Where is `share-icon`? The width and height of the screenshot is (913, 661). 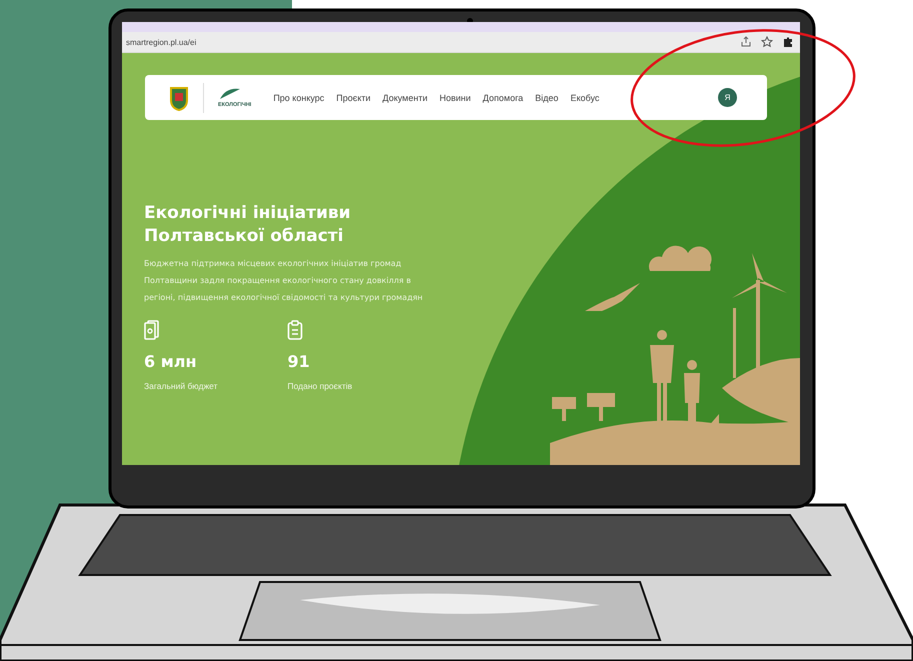
share-icon is located at coordinates (746, 42).